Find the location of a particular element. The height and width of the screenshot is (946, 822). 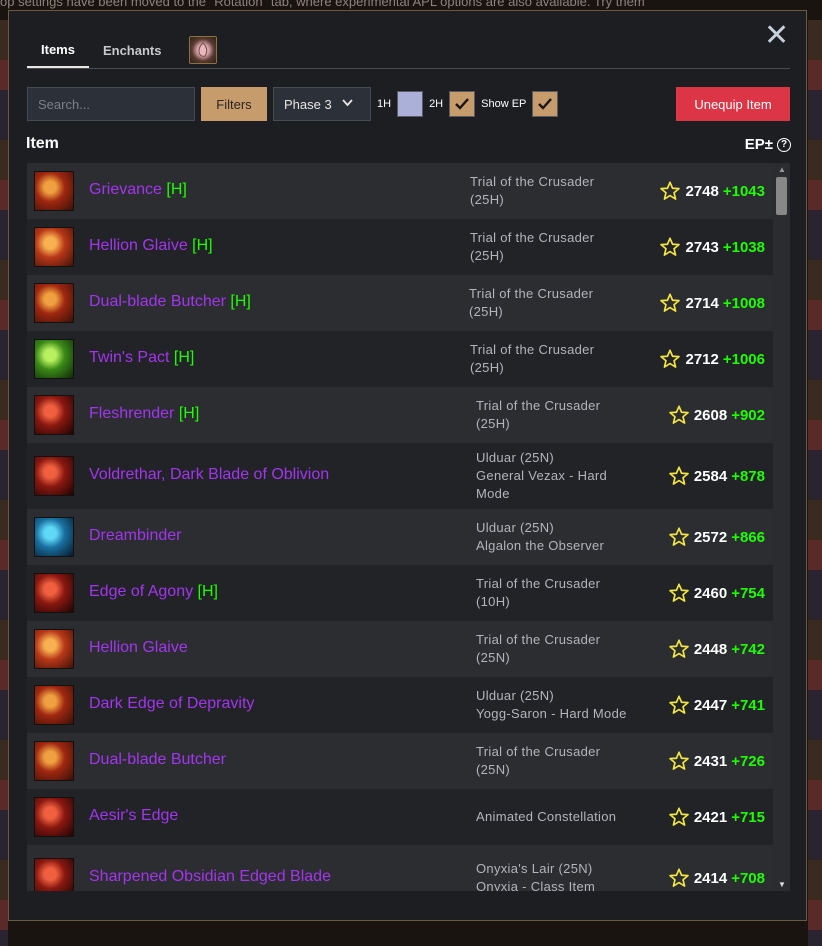

item-source: Animated Constellation is located at coordinates (546, 817).